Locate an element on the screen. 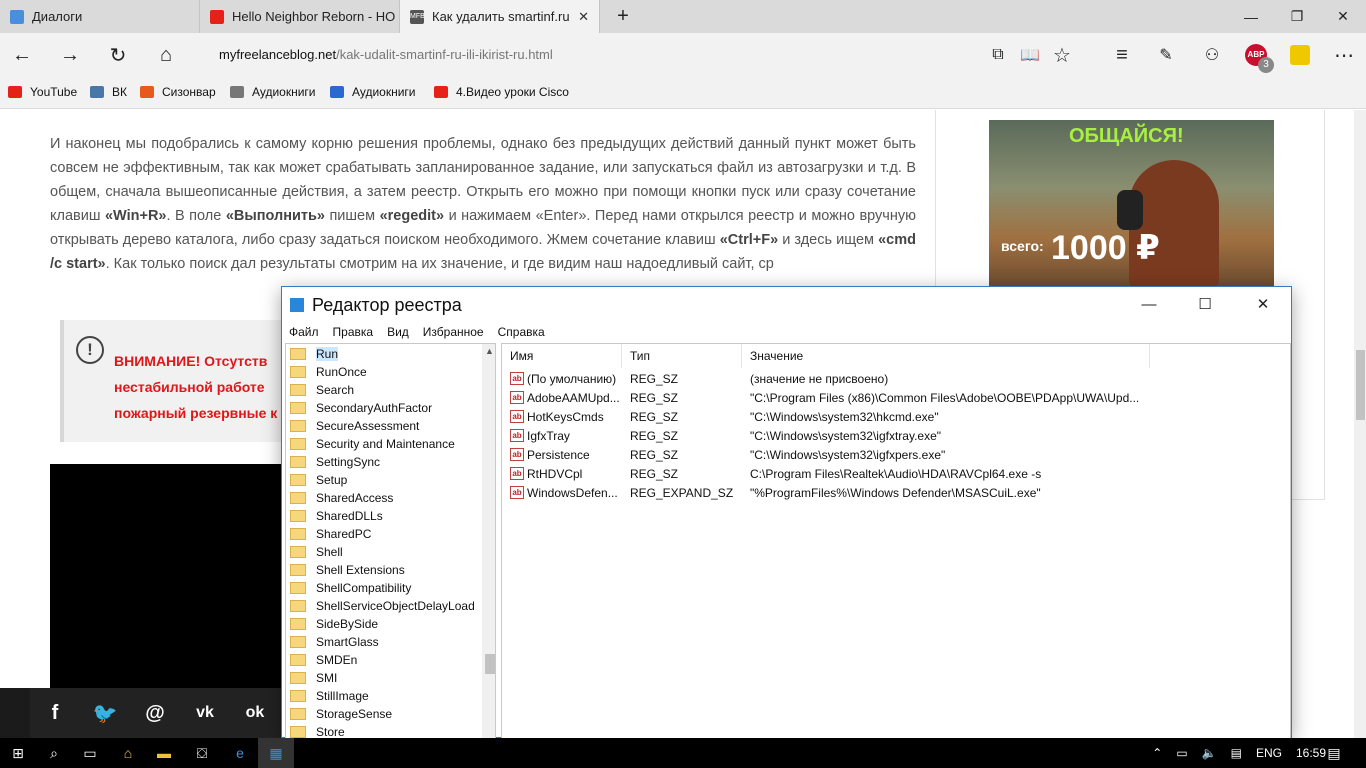  tree-key-item: Shell is located at coordinates (316, 552).